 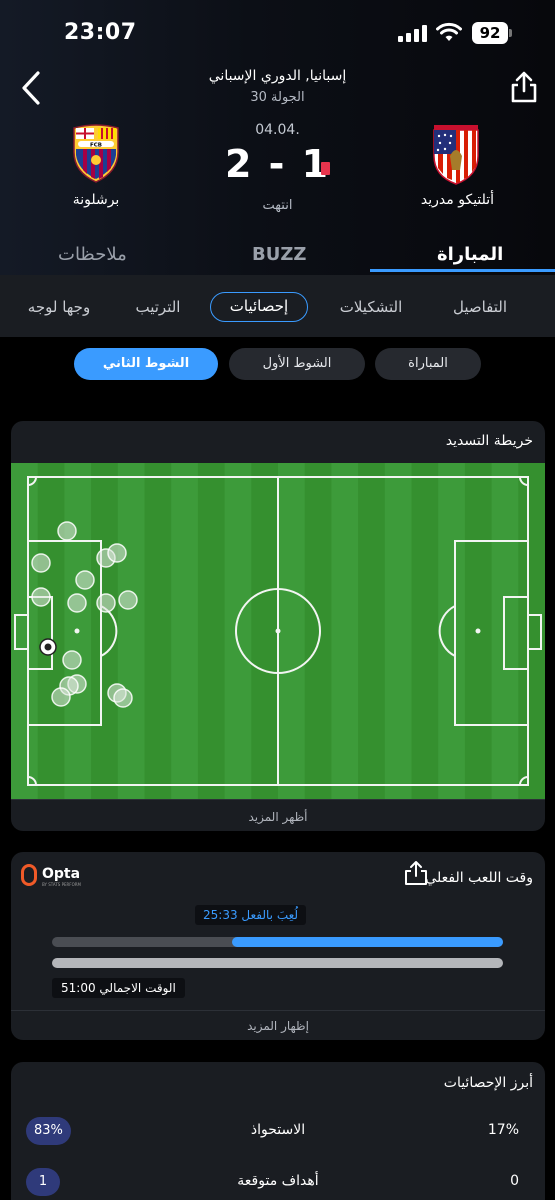 I want to click on away-team-name: أتلتيكو مدريد, so click(x=457, y=200).